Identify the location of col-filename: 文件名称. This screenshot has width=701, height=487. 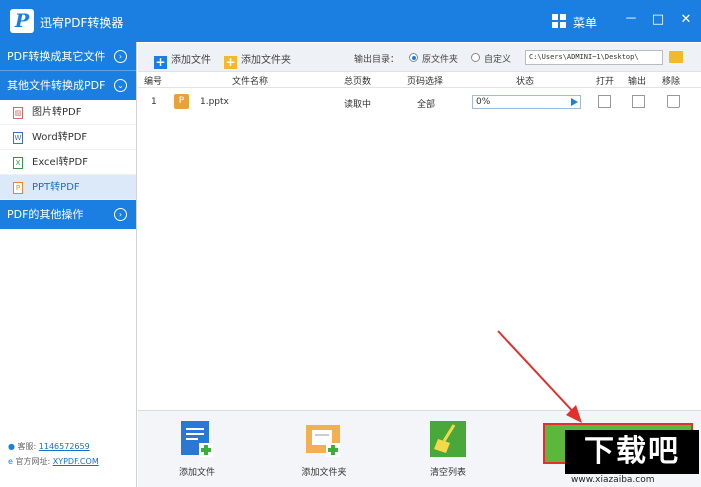
(250, 82).